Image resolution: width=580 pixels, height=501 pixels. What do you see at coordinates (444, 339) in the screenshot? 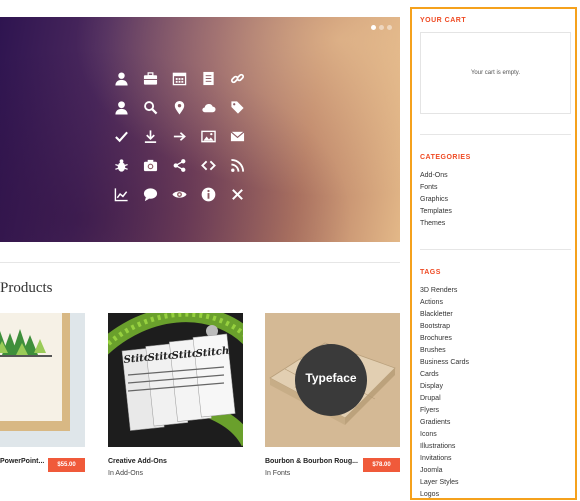
I see `tag-link: Brochures` at bounding box center [444, 339].